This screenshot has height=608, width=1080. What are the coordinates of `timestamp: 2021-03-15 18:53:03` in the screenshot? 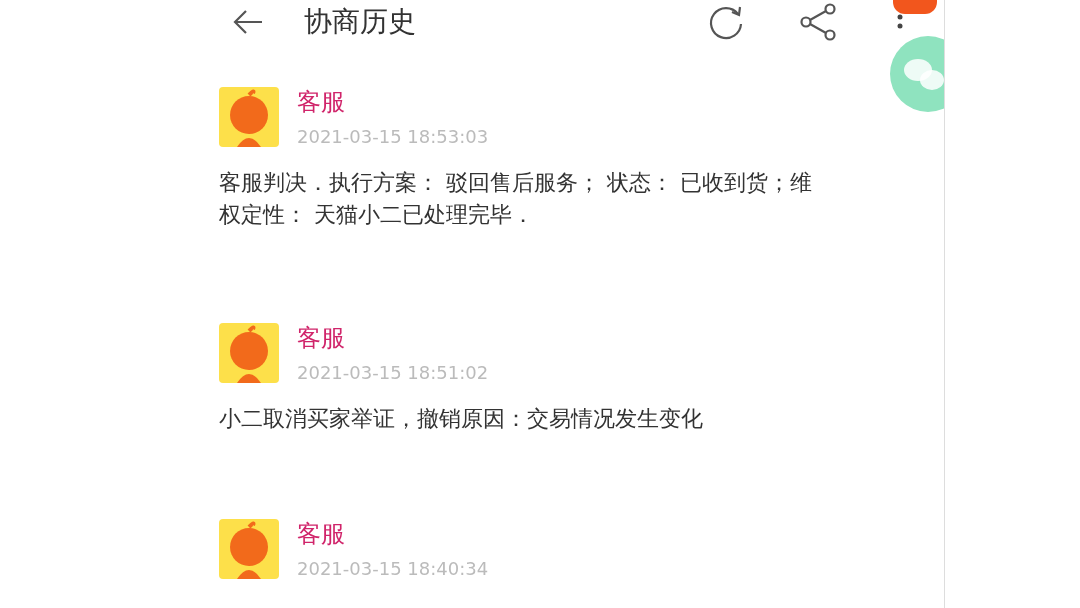 It's located at (393, 137).